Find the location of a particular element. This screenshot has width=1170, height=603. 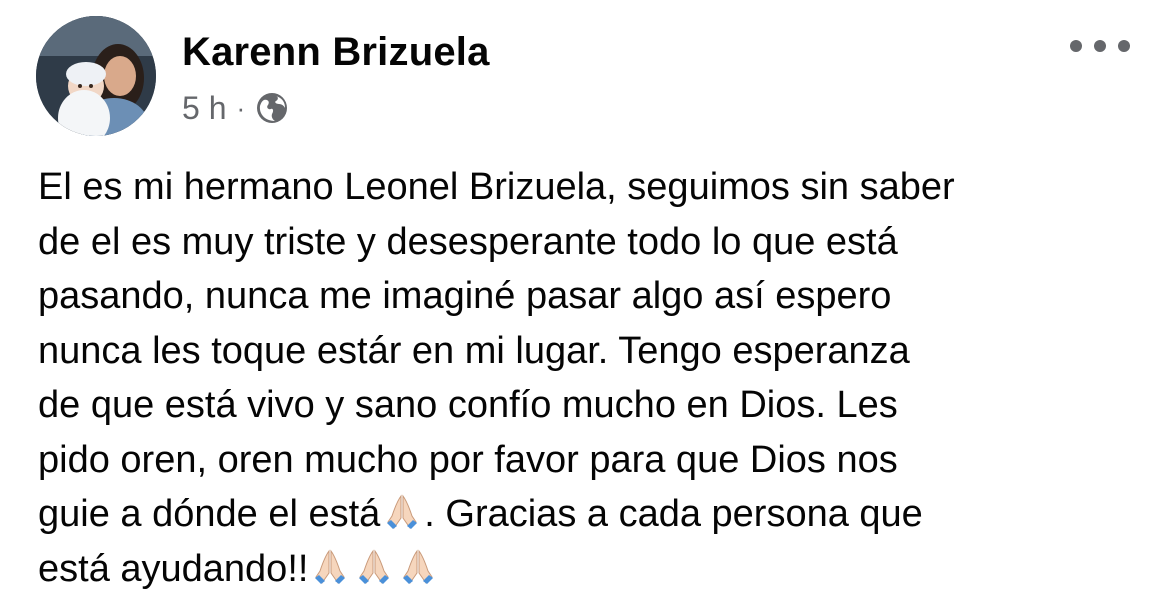

avatar is located at coordinates (96, 76).